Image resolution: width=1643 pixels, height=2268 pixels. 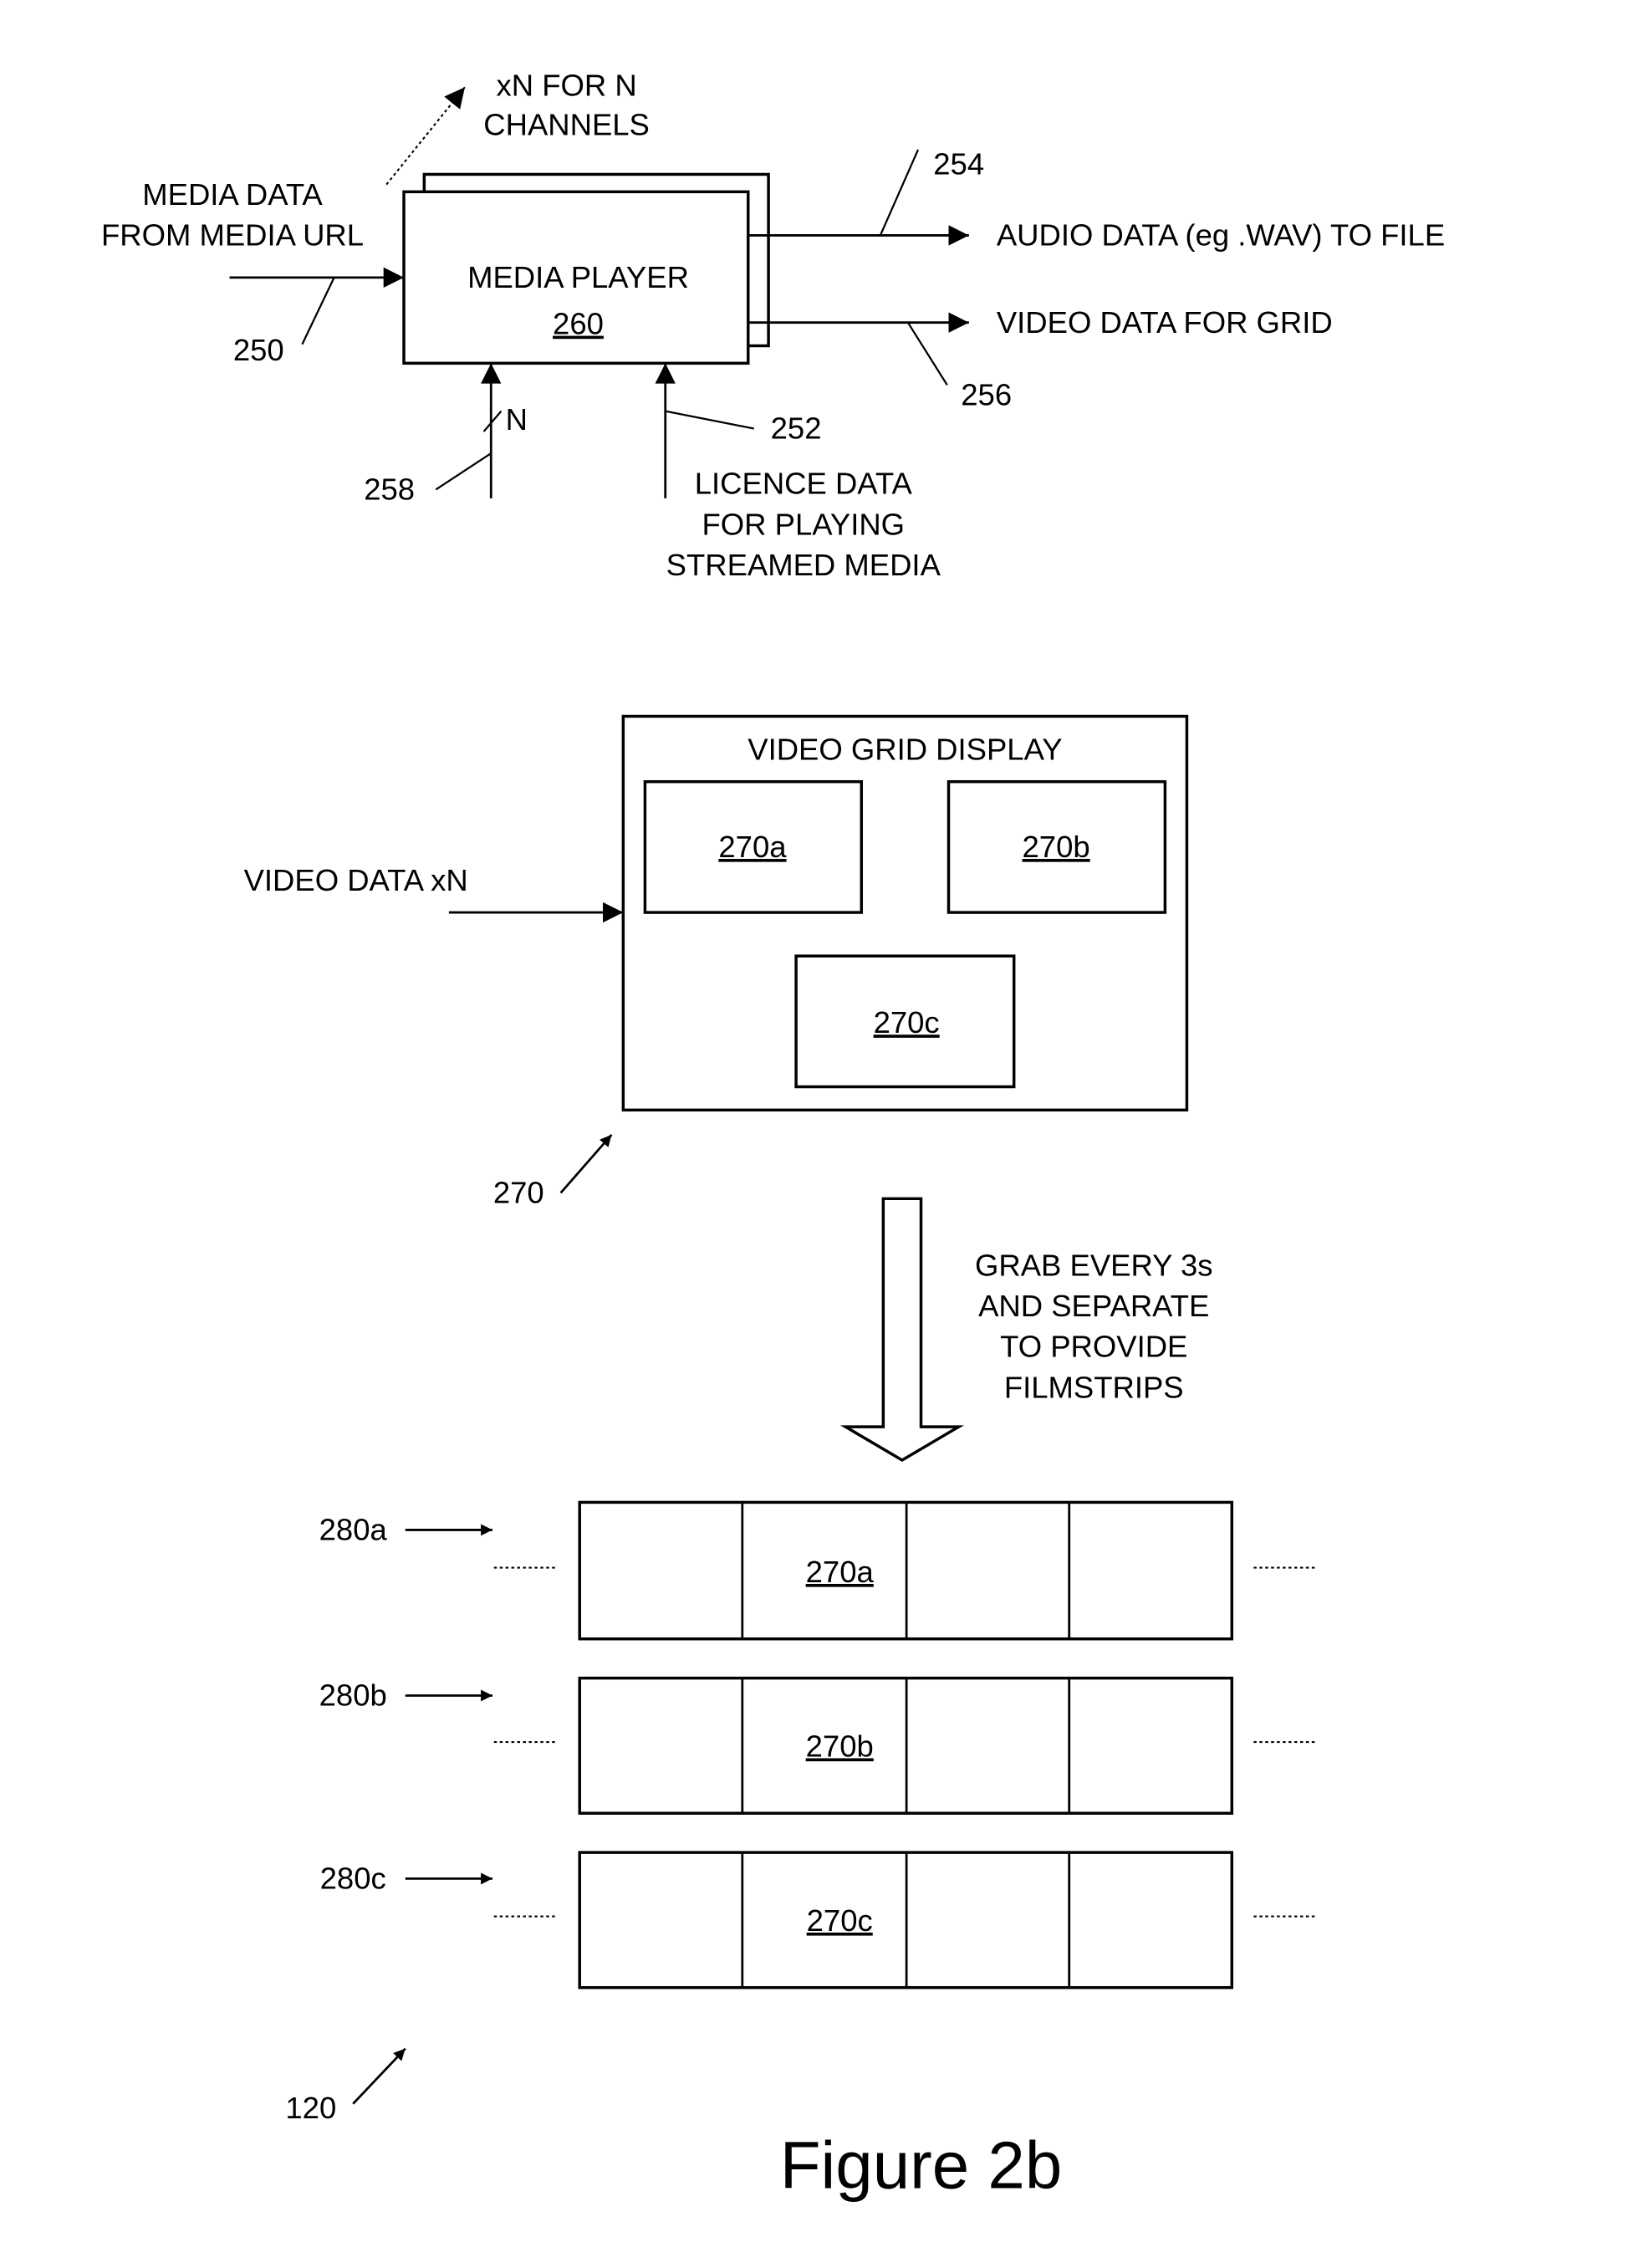 I want to click on stack-note-line2: CHANNELS, so click(x=566, y=125).